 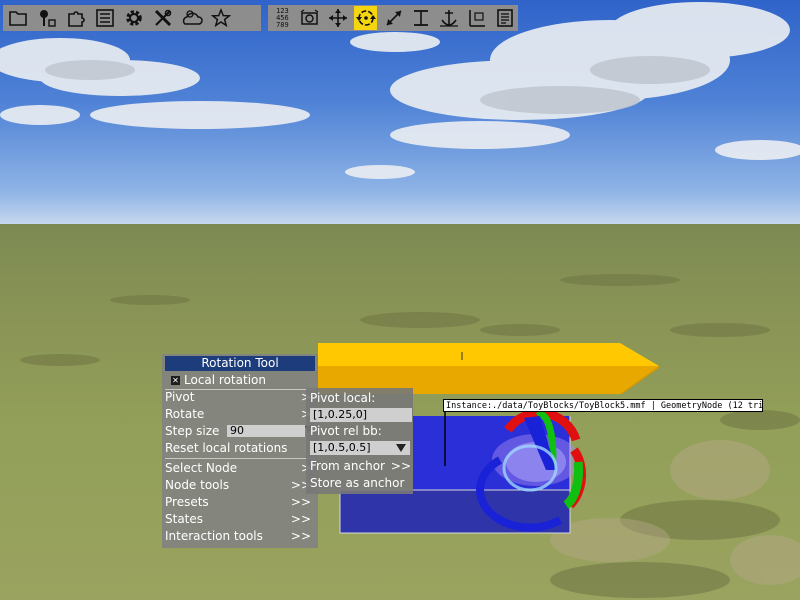 I want to click on menu-item-node-tools: Node tools >>, so click(x=240, y=485).